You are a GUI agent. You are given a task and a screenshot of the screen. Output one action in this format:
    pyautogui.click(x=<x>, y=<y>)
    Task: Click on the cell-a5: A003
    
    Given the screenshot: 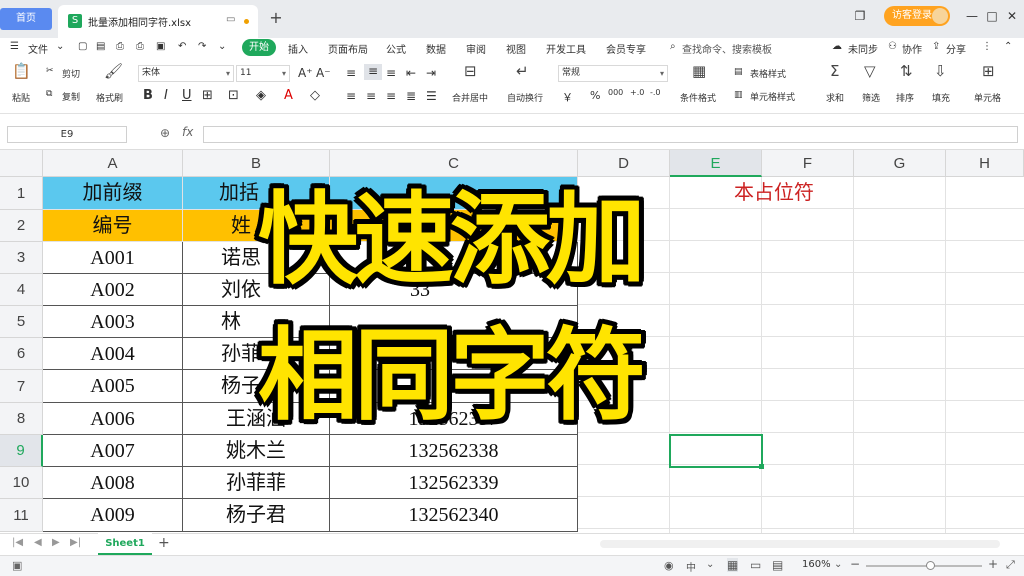 What is the action you would take?
    pyautogui.click(x=113, y=322)
    